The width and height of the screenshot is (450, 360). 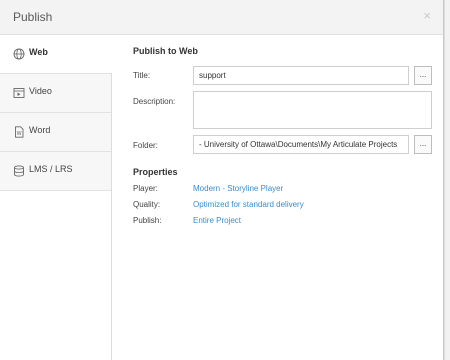 What do you see at coordinates (447, 180) in the screenshot?
I see `background-window-edge` at bounding box center [447, 180].